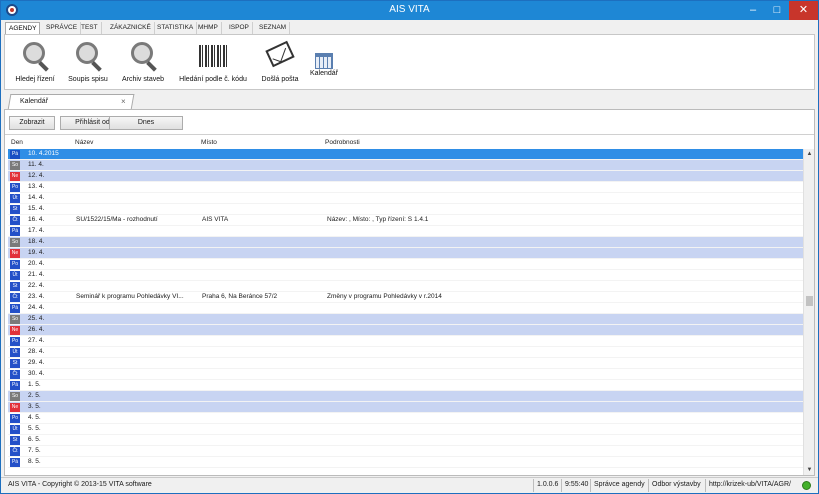 Image resolution: width=819 pixels, height=494 pixels. I want to click on calendar-row: Po 13. 4., so click(405, 187).